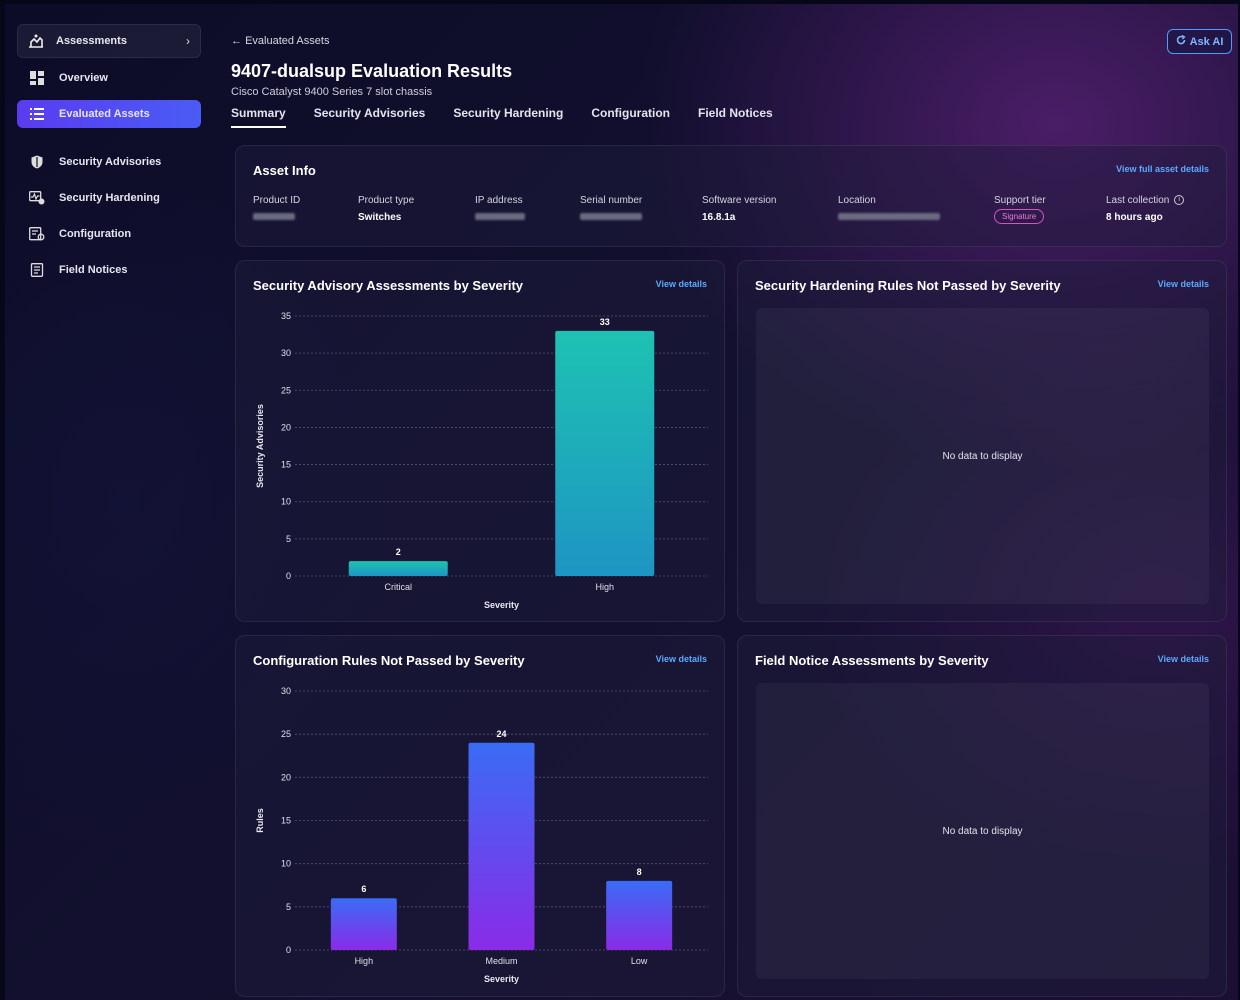 The image size is (1240, 1000). I want to click on asset-info-title: Asset Info, so click(284, 170).